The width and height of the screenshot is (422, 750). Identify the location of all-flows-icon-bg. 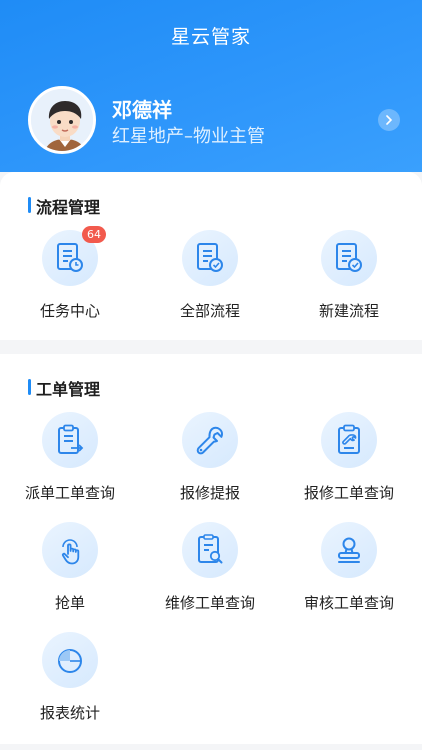
(210, 258).